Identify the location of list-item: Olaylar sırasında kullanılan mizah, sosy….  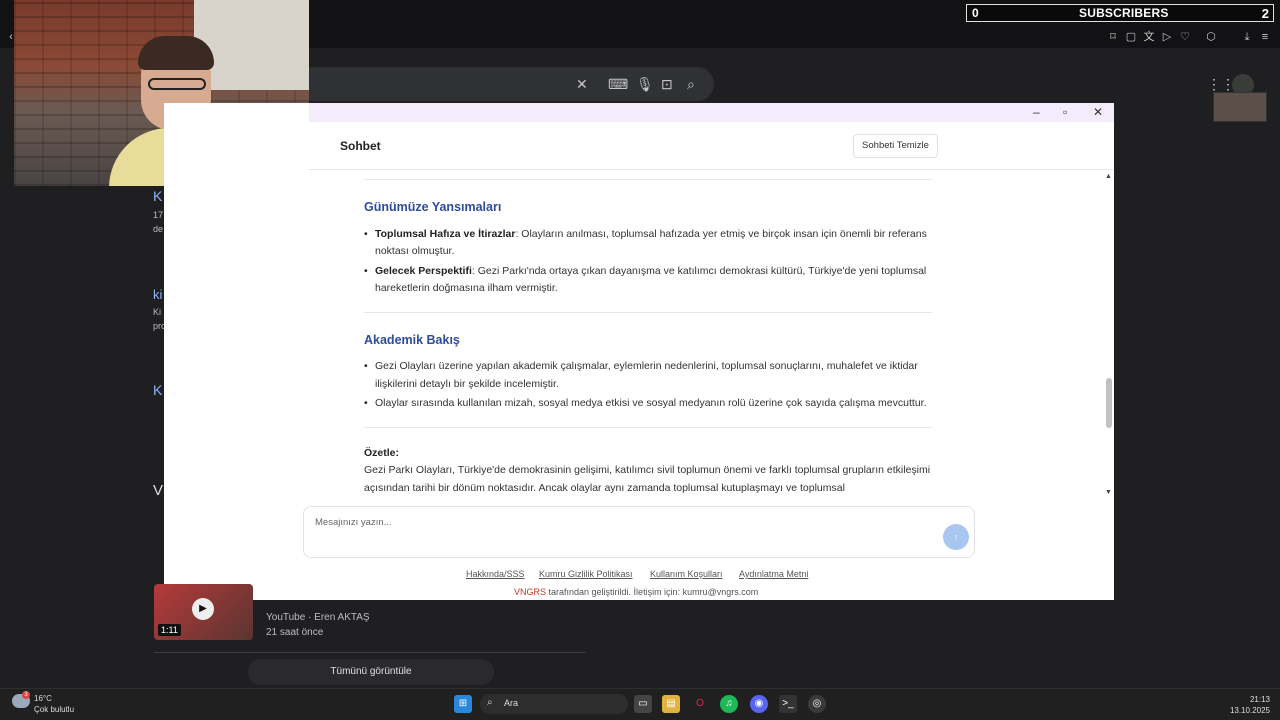
(649, 404).